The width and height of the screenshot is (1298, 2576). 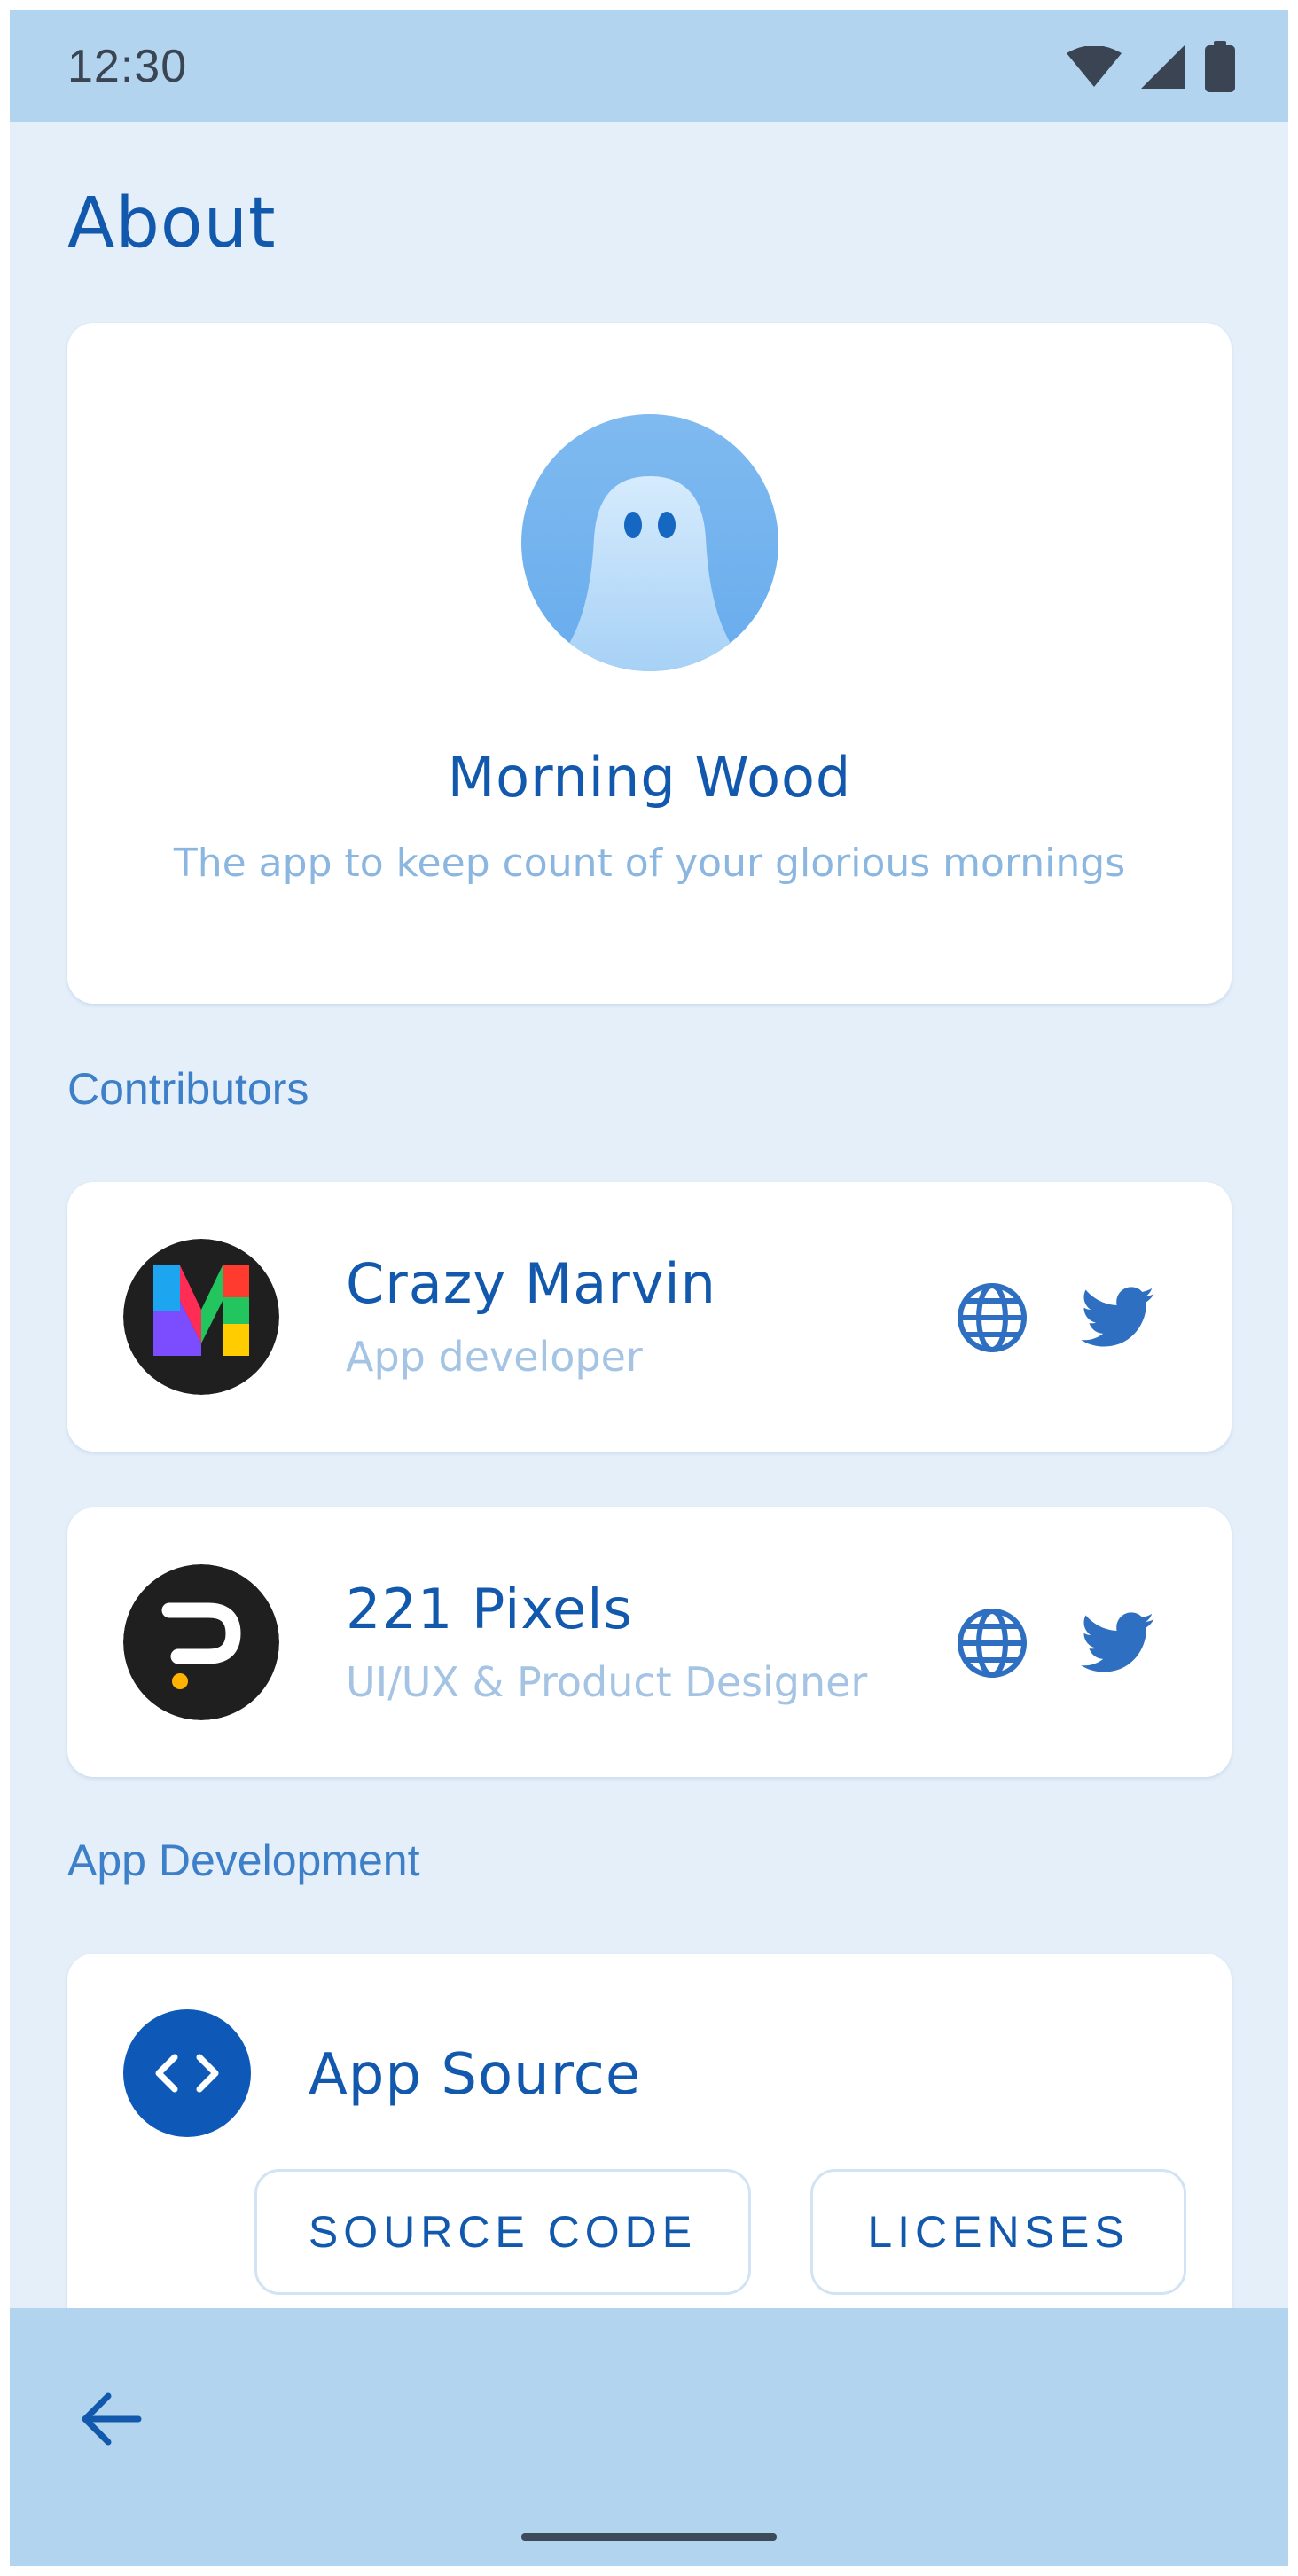 What do you see at coordinates (1220, 66) in the screenshot?
I see `battery-icon` at bounding box center [1220, 66].